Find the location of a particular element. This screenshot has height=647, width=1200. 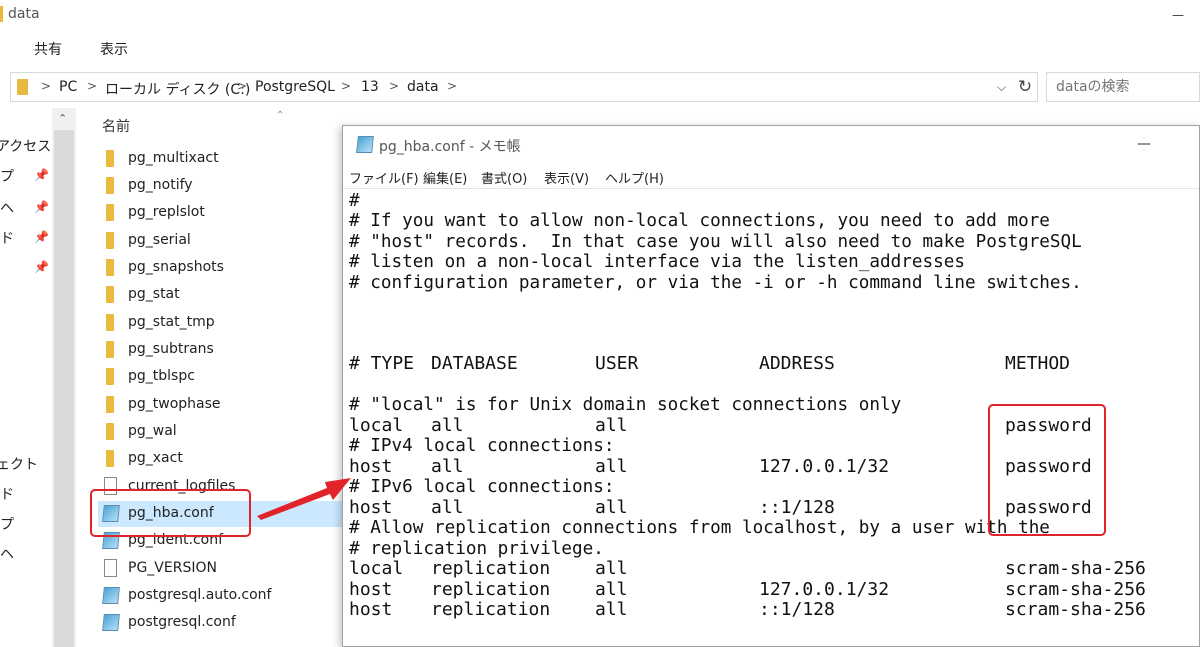

file-row: pg_twophase is located at coordinates (222, 405).